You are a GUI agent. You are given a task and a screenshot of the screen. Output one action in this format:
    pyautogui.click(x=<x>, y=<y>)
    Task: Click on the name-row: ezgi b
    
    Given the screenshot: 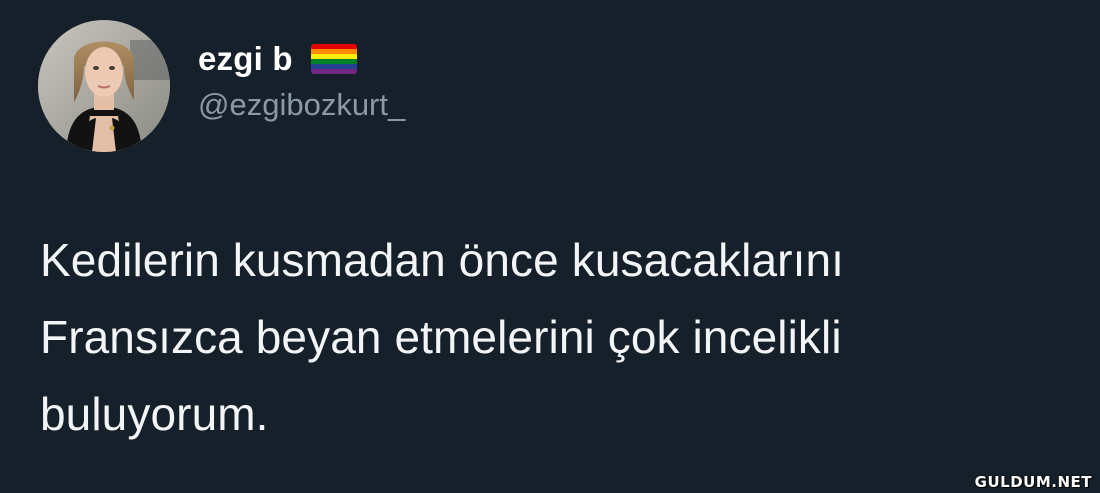 What is the action you would take?
    pyautogui.click(x=301, y=59)
    